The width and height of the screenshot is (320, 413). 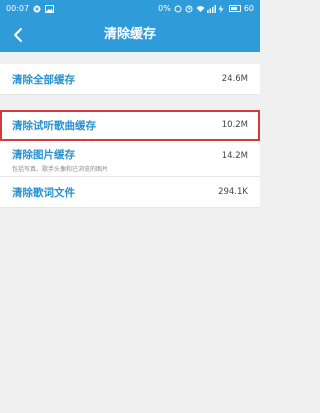 I want to click on clear-lyrics-size: 294.1K, so click(x=233, y=192).